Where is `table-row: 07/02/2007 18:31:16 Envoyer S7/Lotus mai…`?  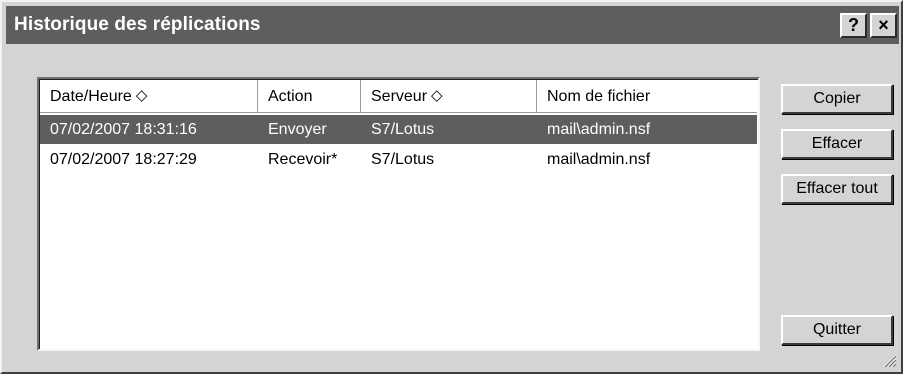 table-row: 07/02/2007 18:31:16 Envoyer S7/Lotus mai… is located at coordinates (398, 129).